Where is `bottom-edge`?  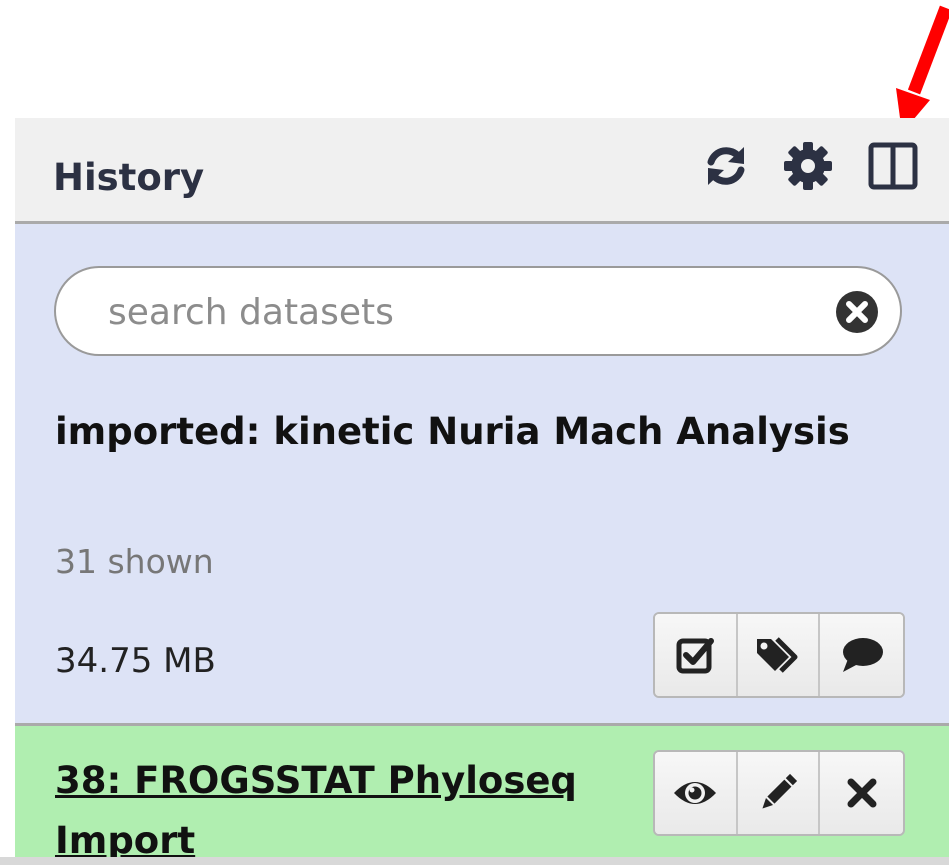
bottom-edge is located at coordinates (474, 861).